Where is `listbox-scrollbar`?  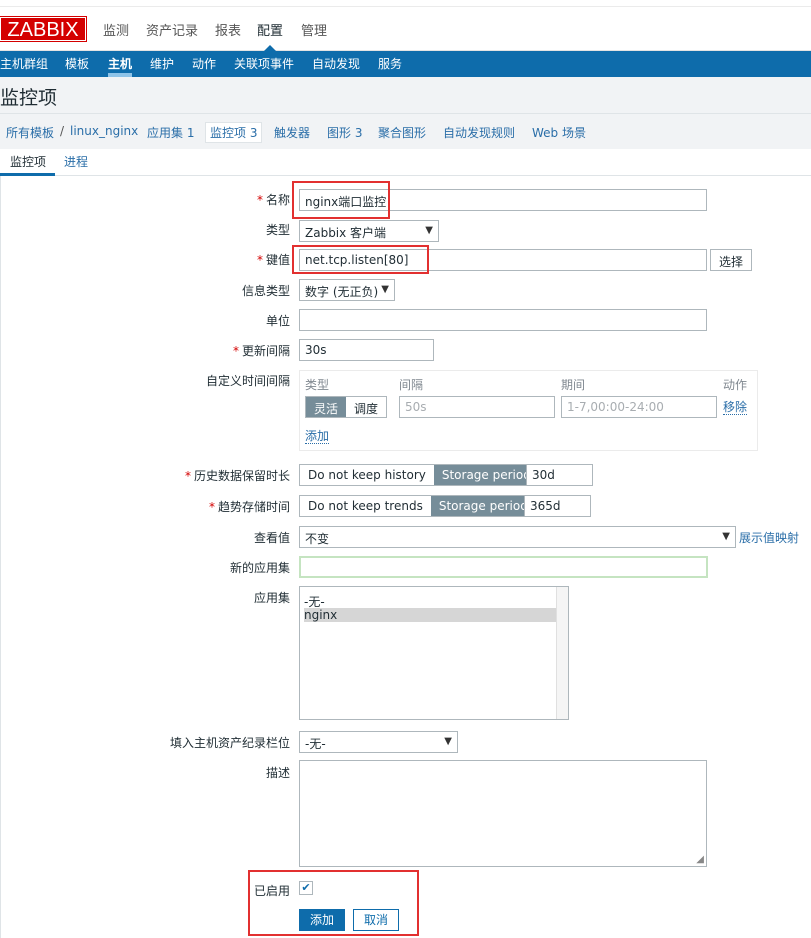
listbox-scrollbar is located at coordinates (562, 653).